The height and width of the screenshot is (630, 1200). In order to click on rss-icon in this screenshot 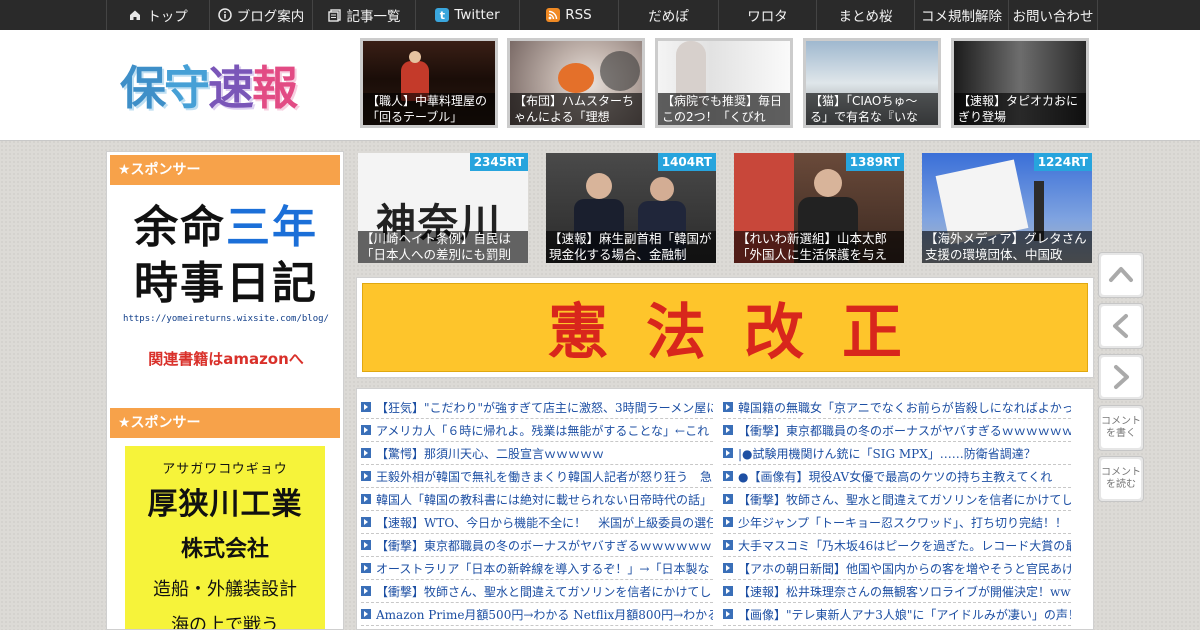, I will do `click(553, 15)`.